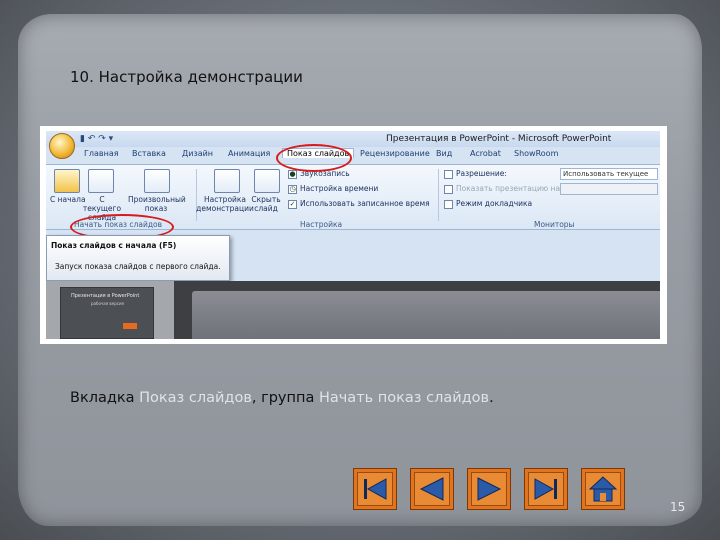  What do you see at coordinates (609, 174) in the screenshot?
I see `resolution-select: Использовать текущее` at bounding box center [609, 174].